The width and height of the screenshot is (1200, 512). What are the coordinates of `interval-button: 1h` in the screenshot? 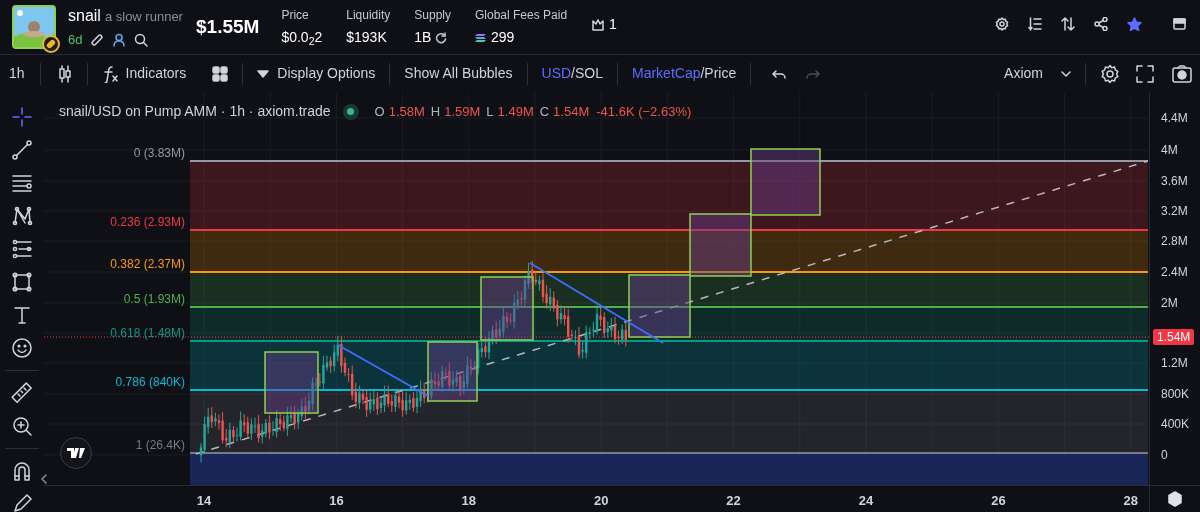 It's located at (17, 73).